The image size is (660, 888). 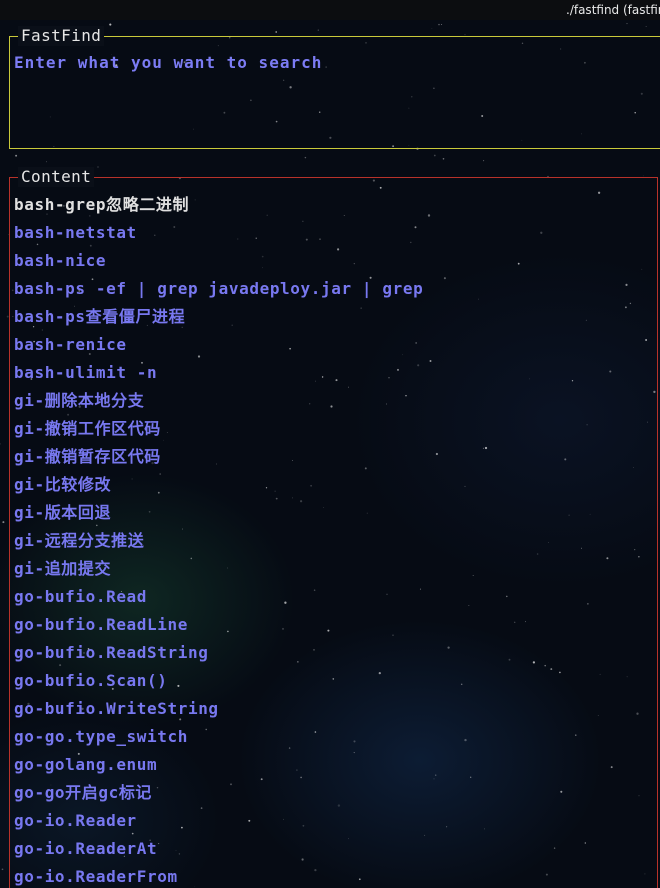 What do you see at coordinates (218, 571) in the screenshot?
I see `list-item: gi-追加提交` at bounding box center [218, 571].